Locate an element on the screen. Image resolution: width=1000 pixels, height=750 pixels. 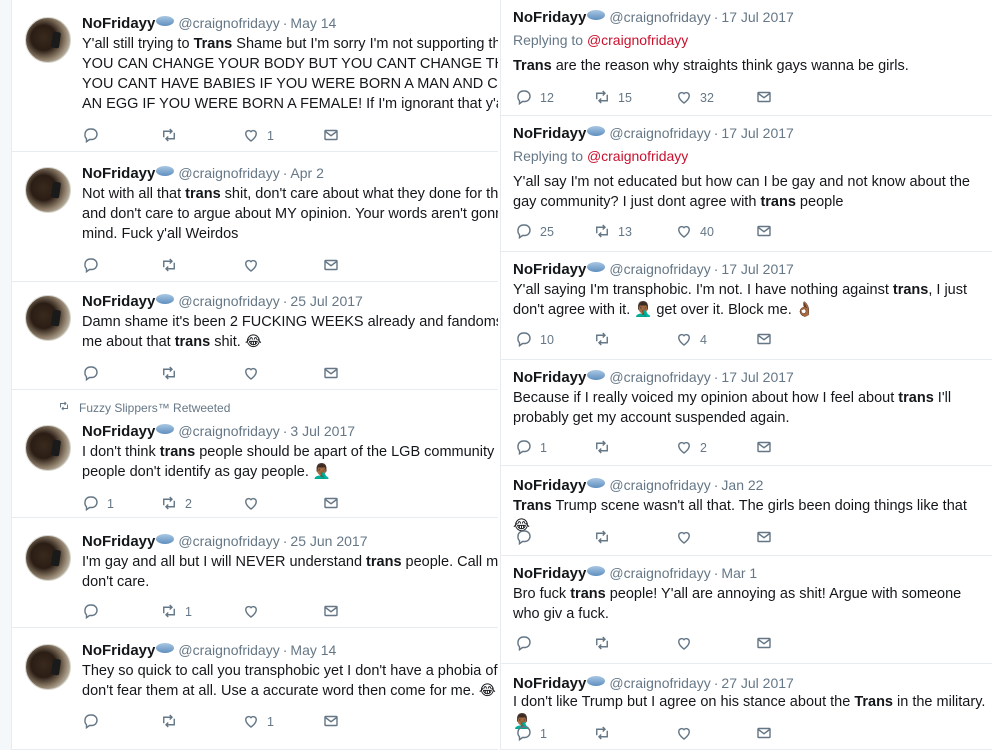
retweet-button: 15 is located at coordinates (612, 98).